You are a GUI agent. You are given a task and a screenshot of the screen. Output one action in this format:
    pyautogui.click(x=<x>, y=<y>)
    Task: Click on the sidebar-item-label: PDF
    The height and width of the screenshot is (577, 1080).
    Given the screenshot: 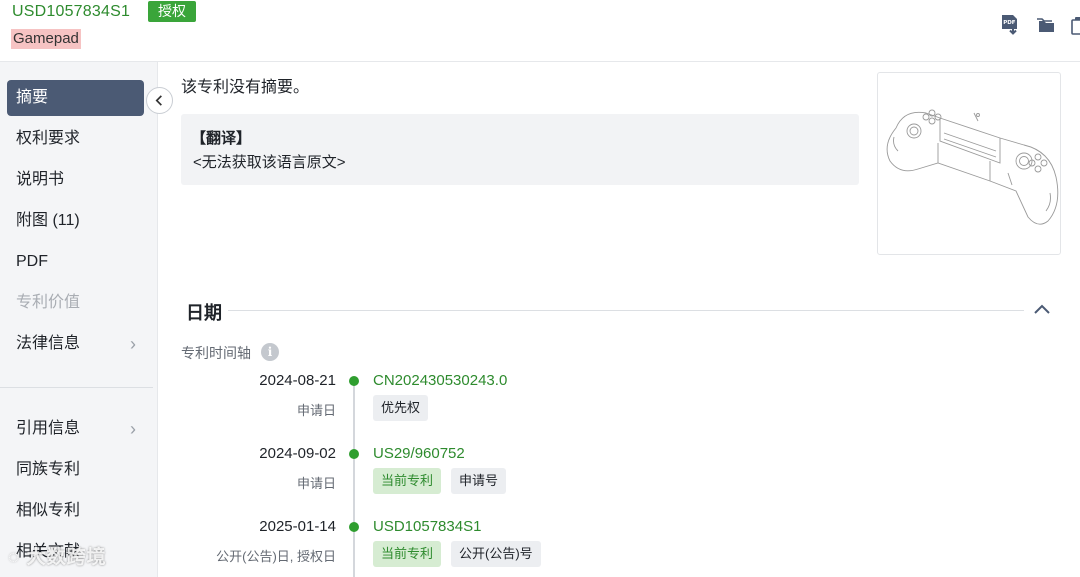 What is the action you would take?
    pyautogui.click(x=32, y=261)
    